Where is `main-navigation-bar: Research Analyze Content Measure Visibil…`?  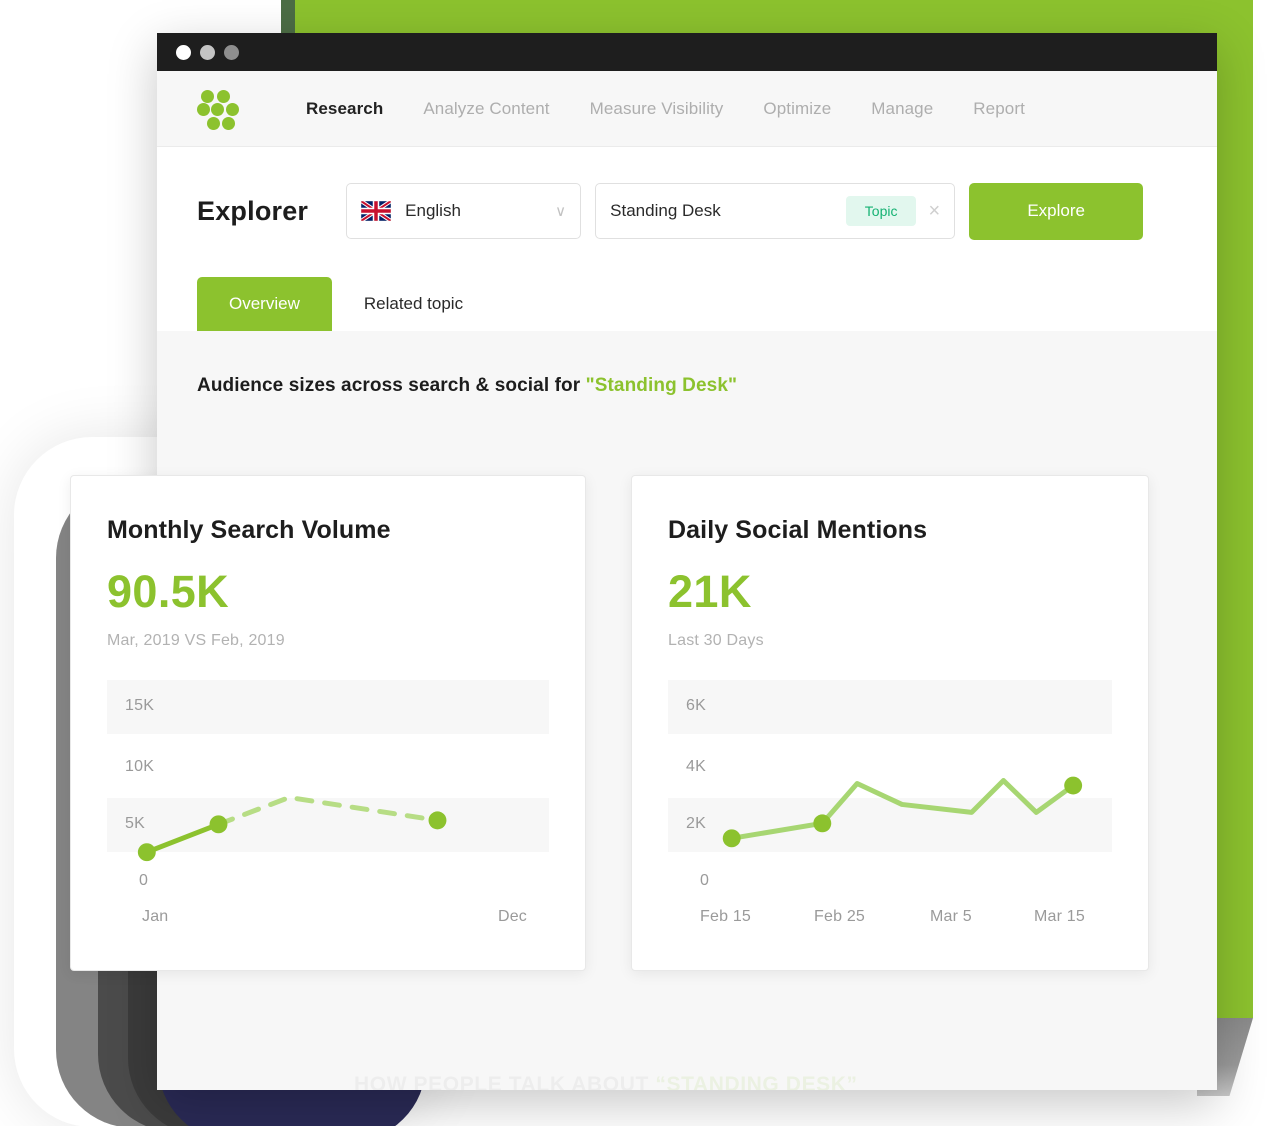 main-navigation-bar: Research Analyze Content Measure Visibil… is located at coordinates (687, 109).